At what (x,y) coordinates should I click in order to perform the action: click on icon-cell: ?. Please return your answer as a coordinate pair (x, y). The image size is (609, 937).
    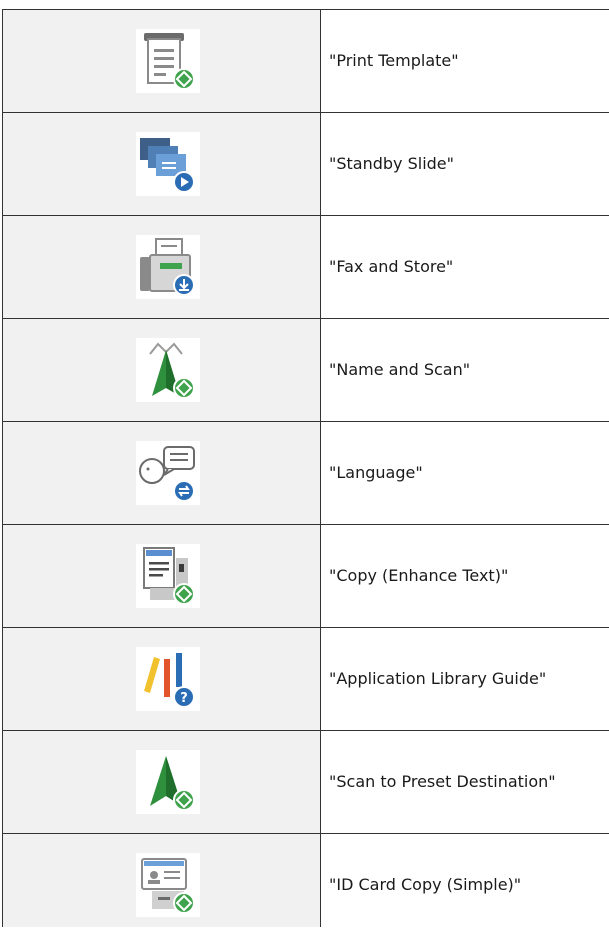
    Looking at the image, I should click on (161, 679).